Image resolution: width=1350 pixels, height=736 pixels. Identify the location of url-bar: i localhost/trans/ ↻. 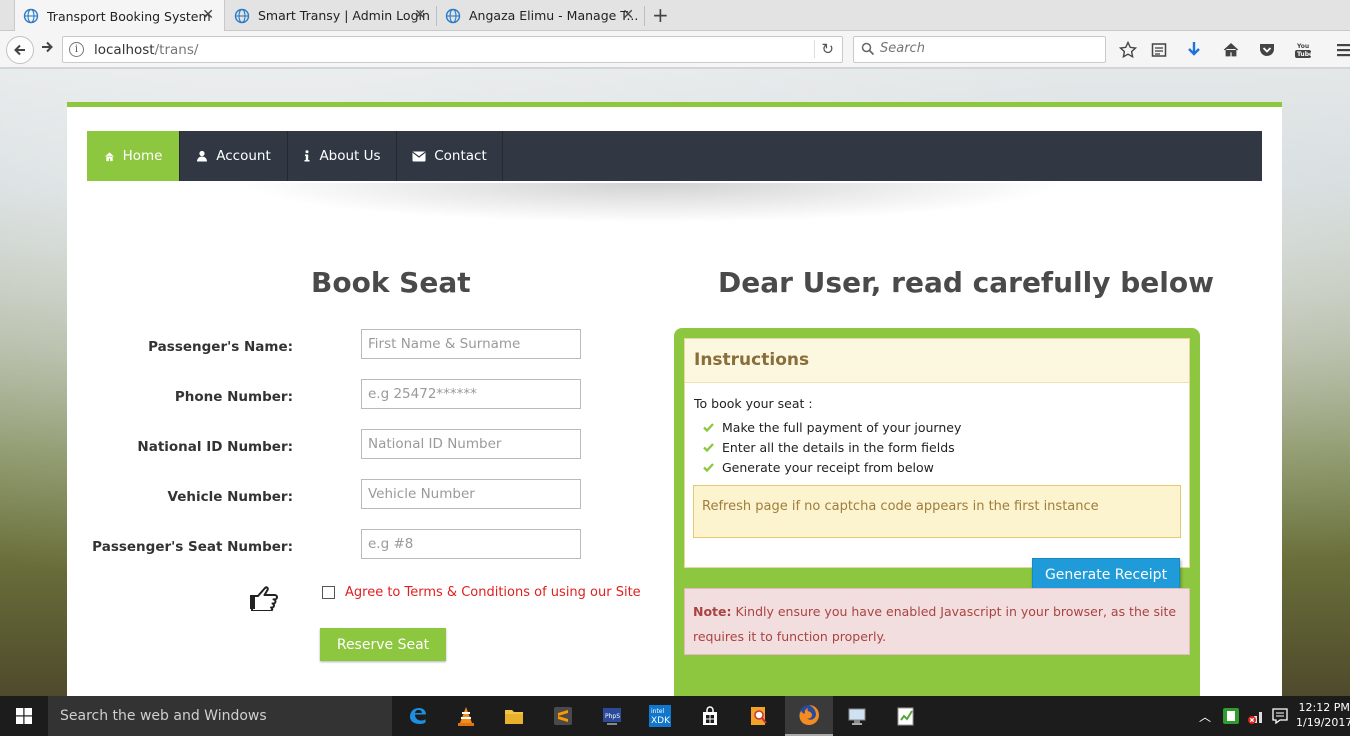
(452, 49).